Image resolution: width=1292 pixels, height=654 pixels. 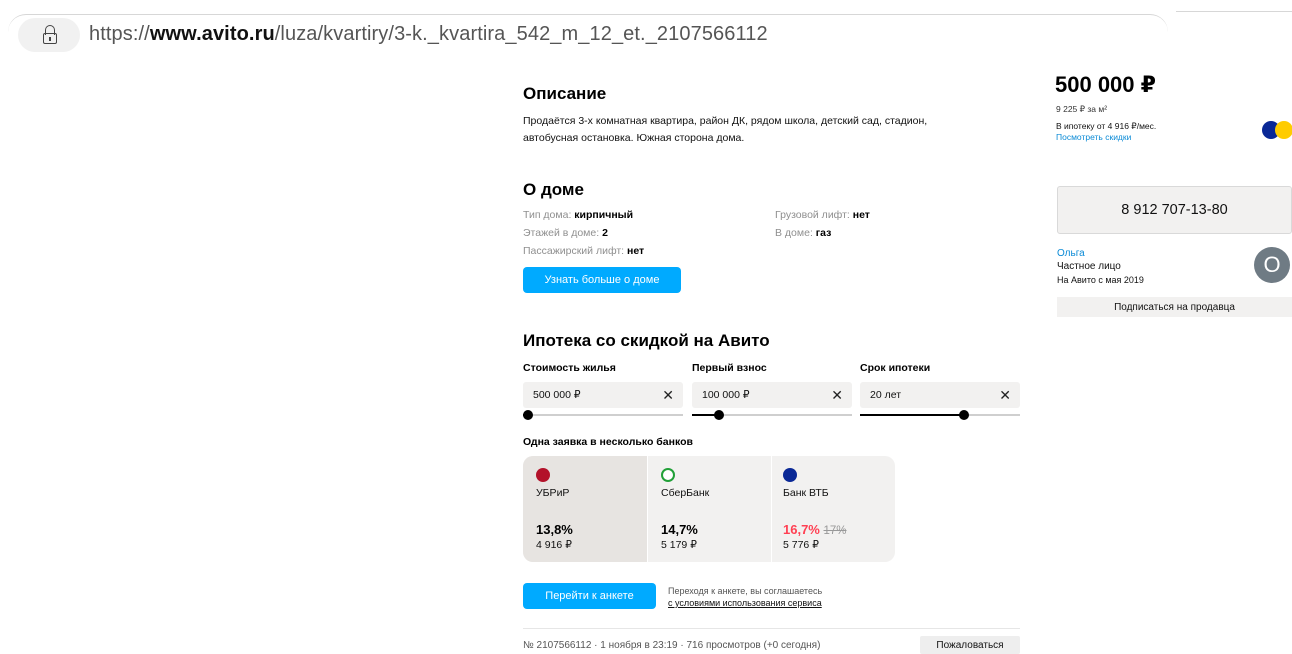 What do you see at coordinates (729, 368) in the screenshot?
I see `field-label-downpayment: Первый взнос` at bounding box center [729, 368].